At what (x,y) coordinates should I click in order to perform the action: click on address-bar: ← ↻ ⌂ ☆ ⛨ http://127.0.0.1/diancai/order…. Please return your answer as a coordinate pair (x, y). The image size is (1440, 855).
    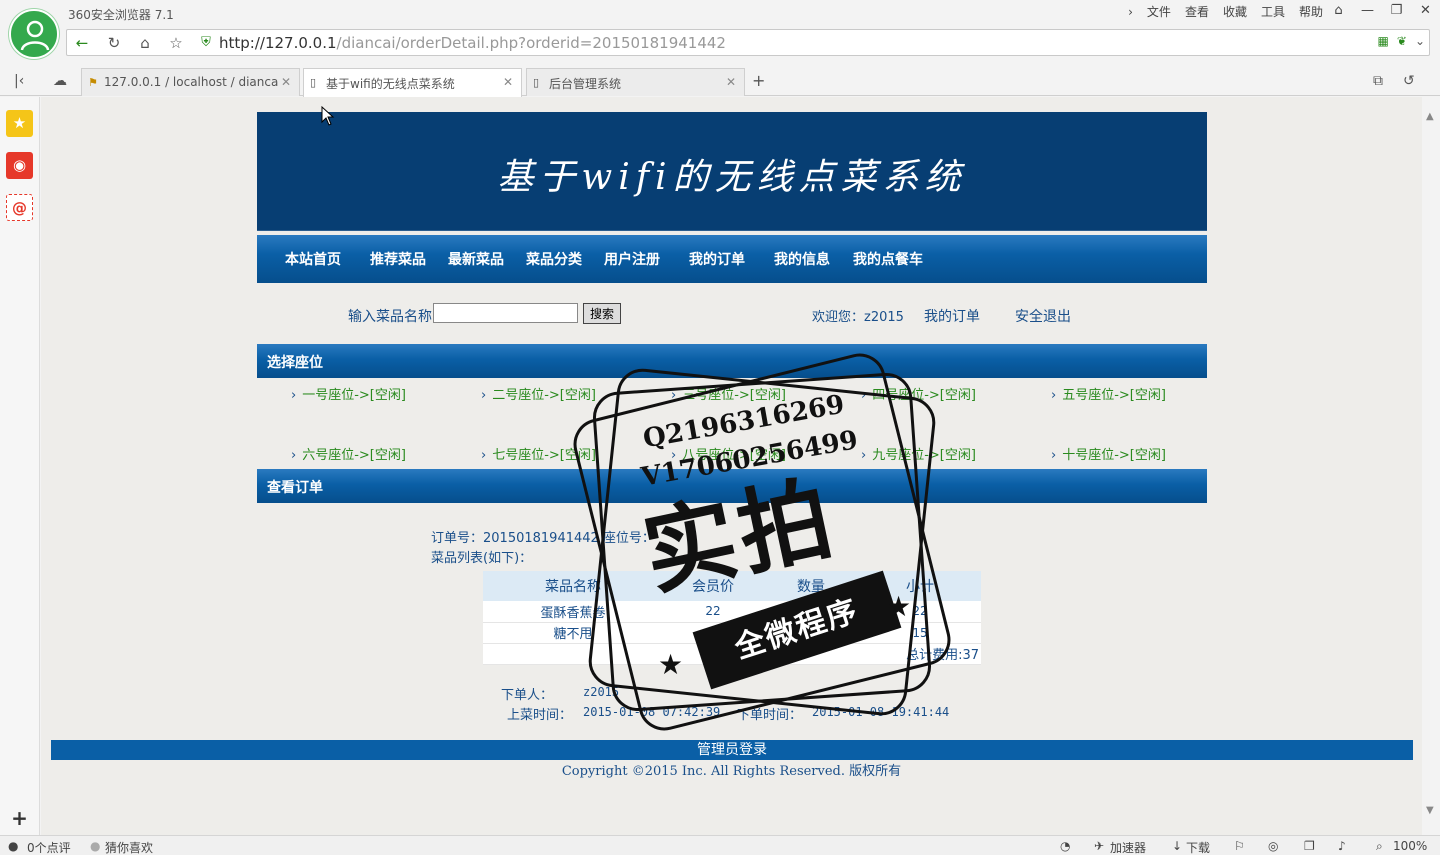
    Looking at the image, I should click on (748, 42).